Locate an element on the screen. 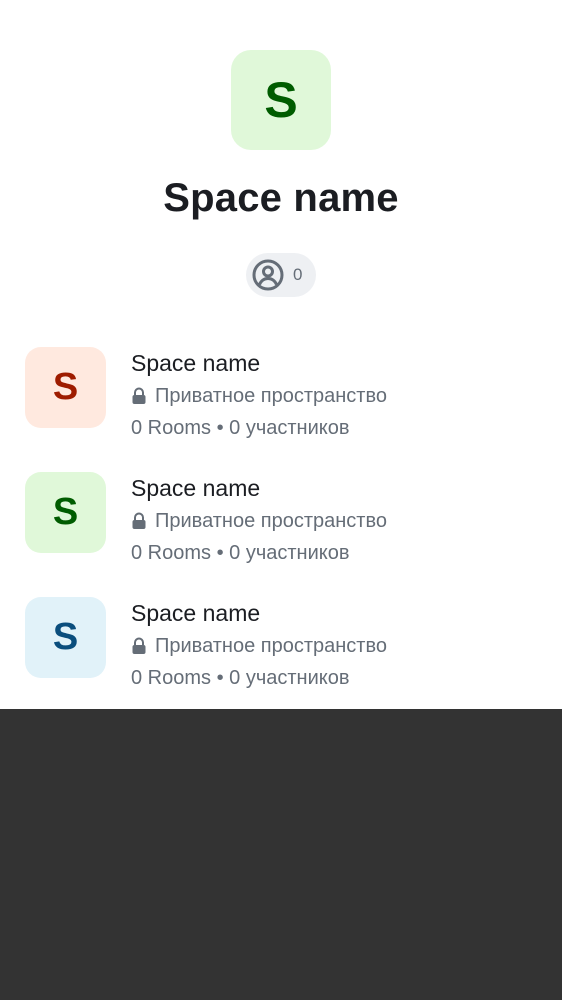  members-count: 0 is located at coordinates (298, 274).